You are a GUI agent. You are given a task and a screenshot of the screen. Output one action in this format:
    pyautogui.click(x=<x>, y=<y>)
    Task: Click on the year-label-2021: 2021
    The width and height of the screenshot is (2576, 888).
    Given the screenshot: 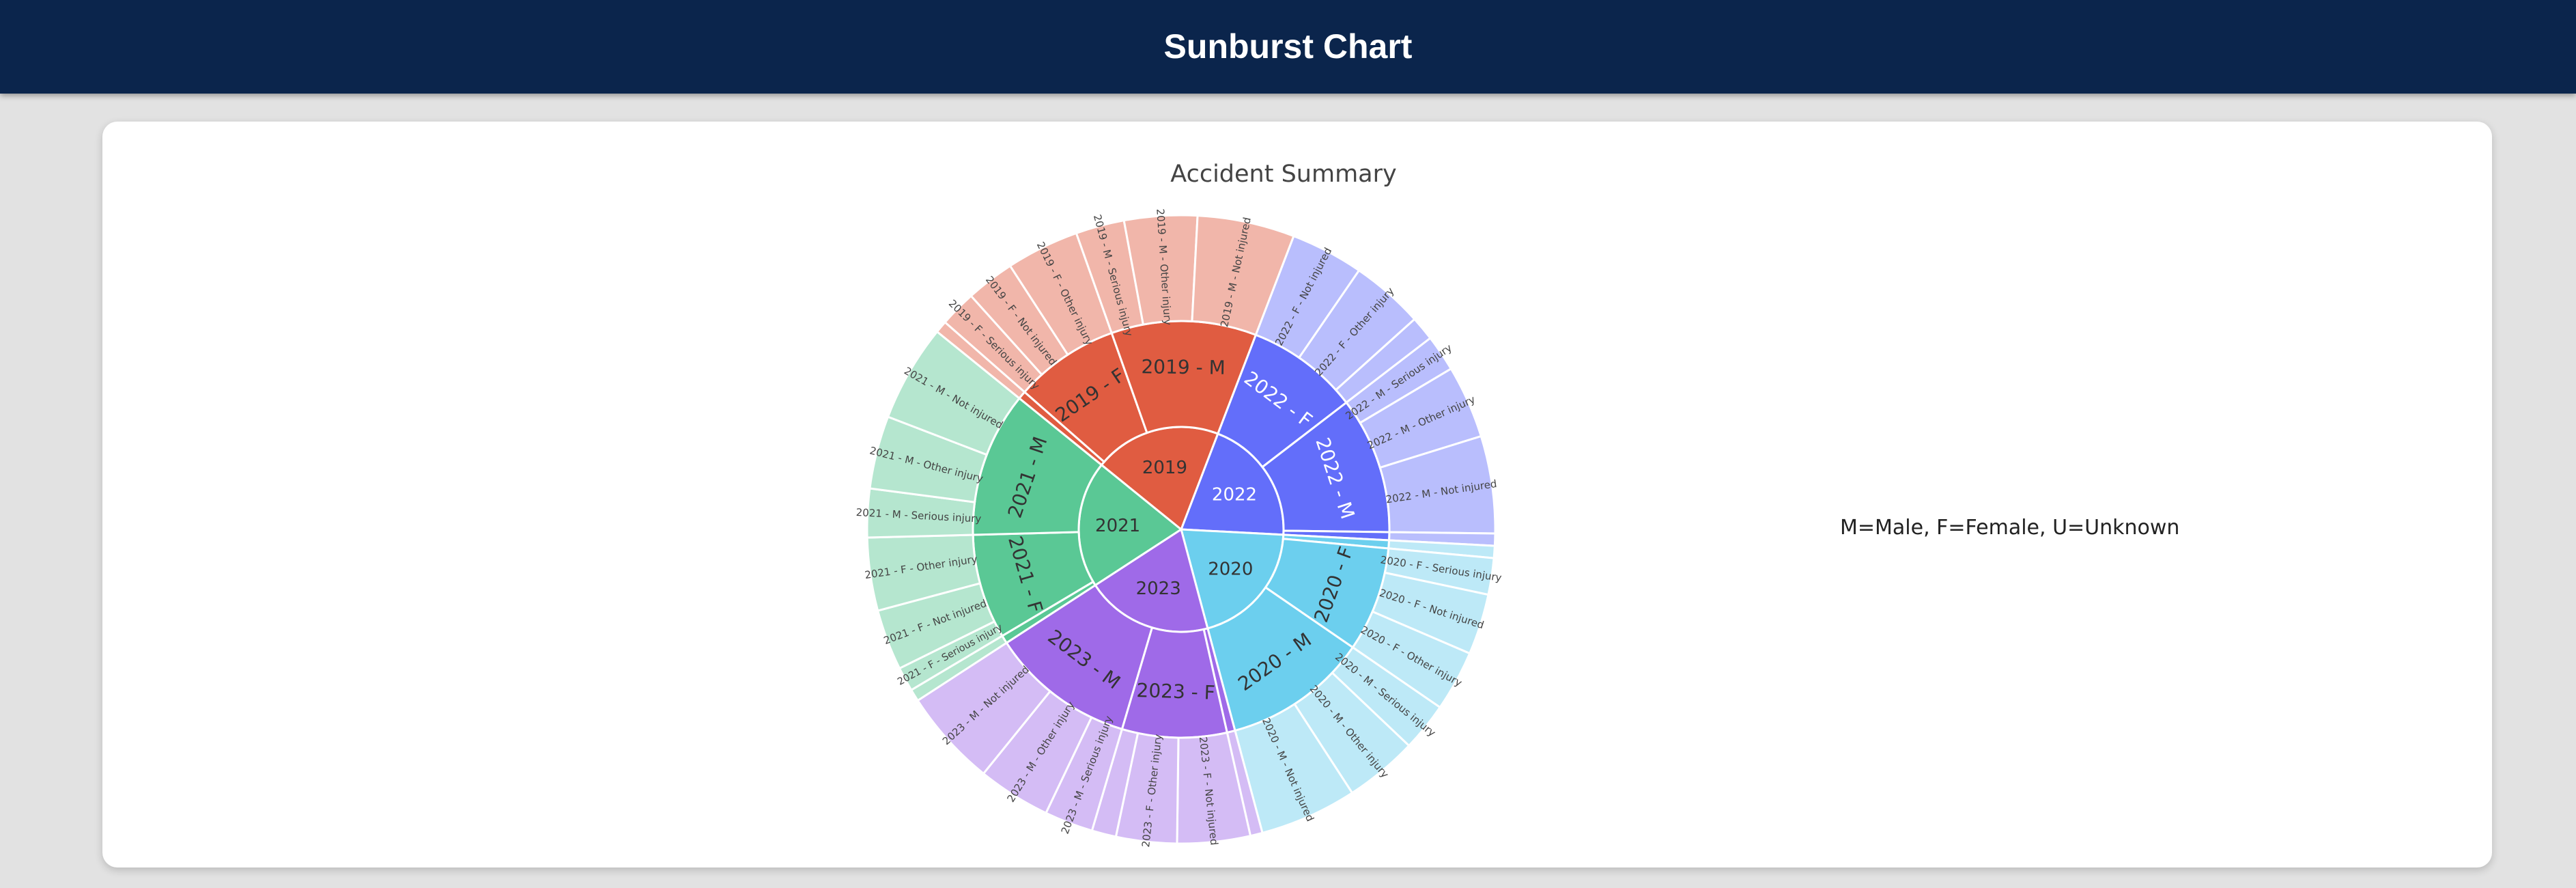 What is the action you would take?
    pyautogui.click(x=1117, y=526)
    